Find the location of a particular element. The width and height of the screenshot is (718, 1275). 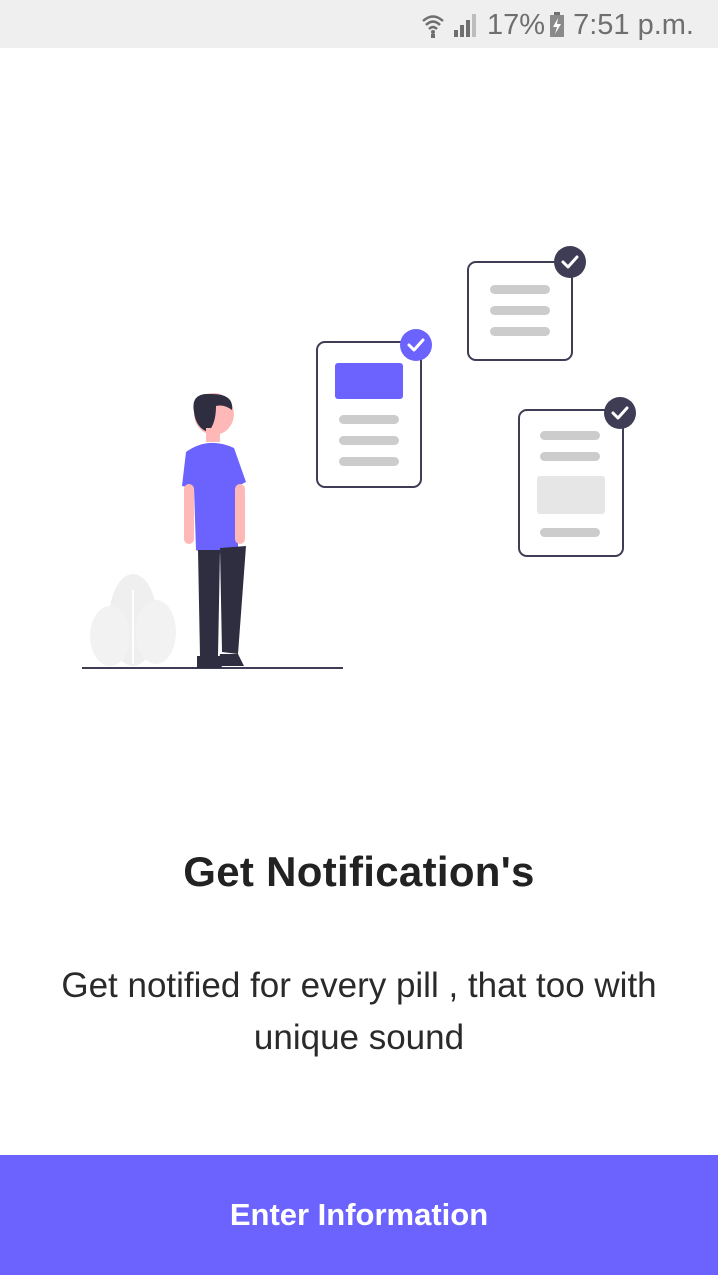

clock: 7:51 p.m. is located at coordinates (633, 25).